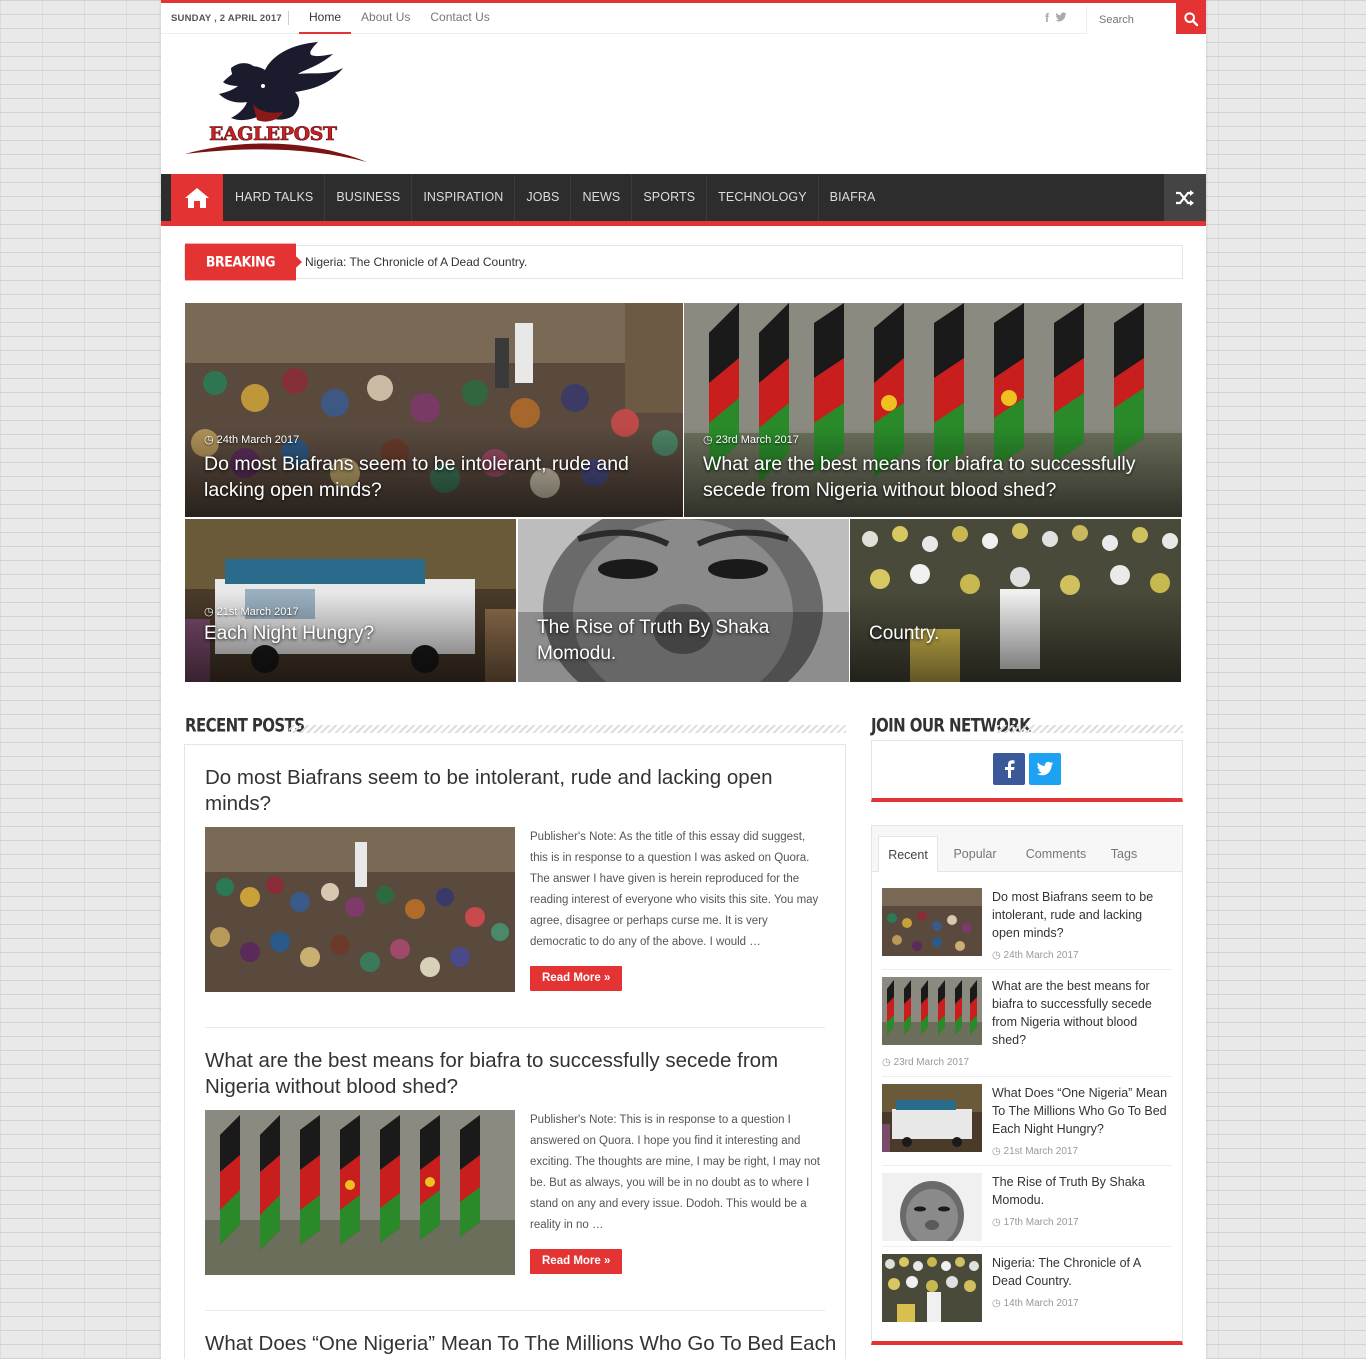 The width and height of the screenshot is (1366, 1359). I want to click on top-nav-contact: Contact Us, so click(459, 18).